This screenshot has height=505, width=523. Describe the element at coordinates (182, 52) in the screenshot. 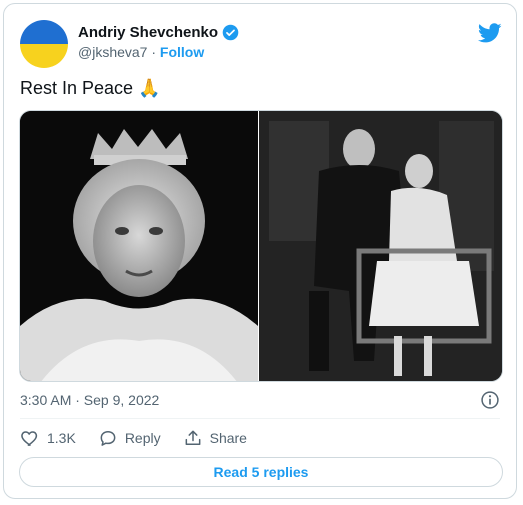

I see `follow-link: Follow` at that location.